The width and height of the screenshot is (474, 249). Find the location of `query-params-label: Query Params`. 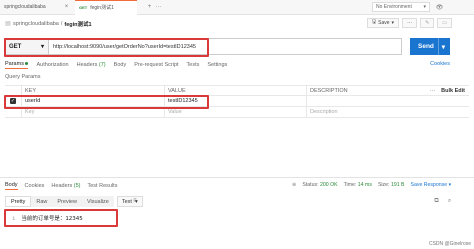

query-params-label: Query Params is located at coordinates (23, 77).